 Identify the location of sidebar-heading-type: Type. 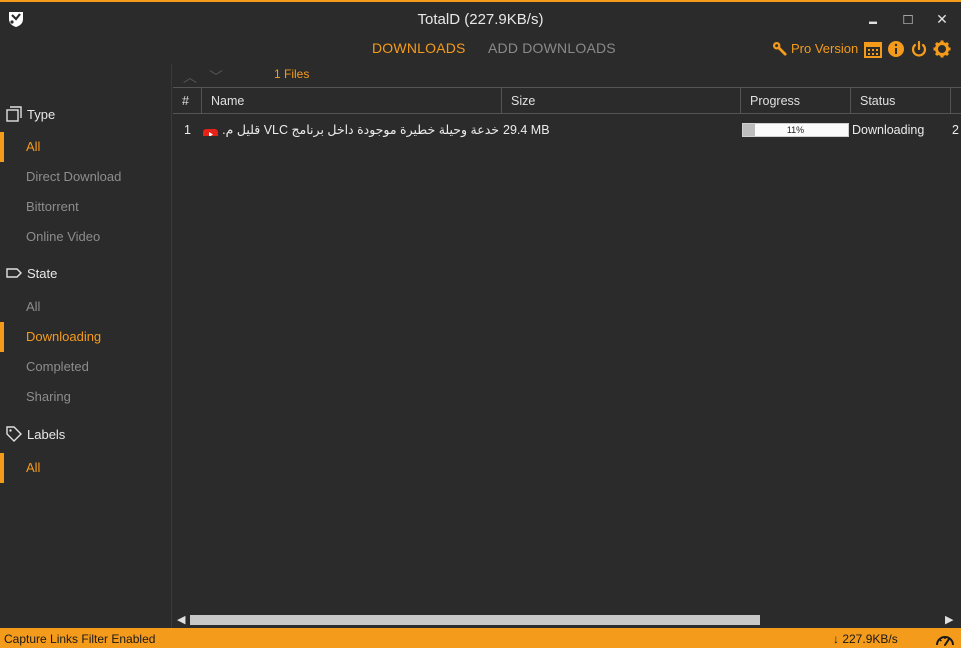
(30, 115).